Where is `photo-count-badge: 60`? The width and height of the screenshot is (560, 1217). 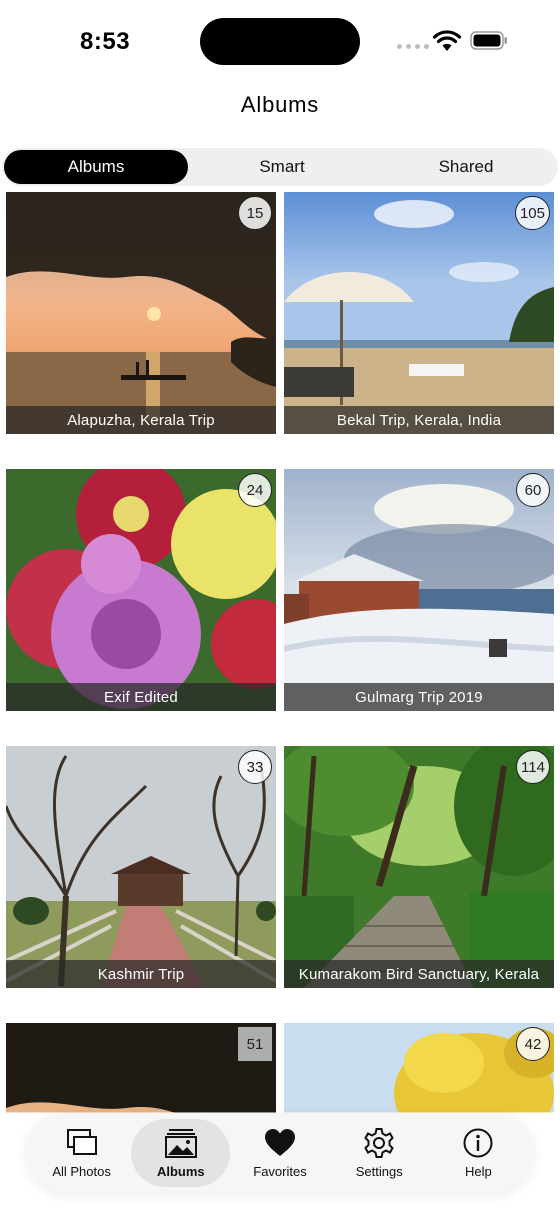 photo-count-badge: 60 is located at coordinates (533, 490).